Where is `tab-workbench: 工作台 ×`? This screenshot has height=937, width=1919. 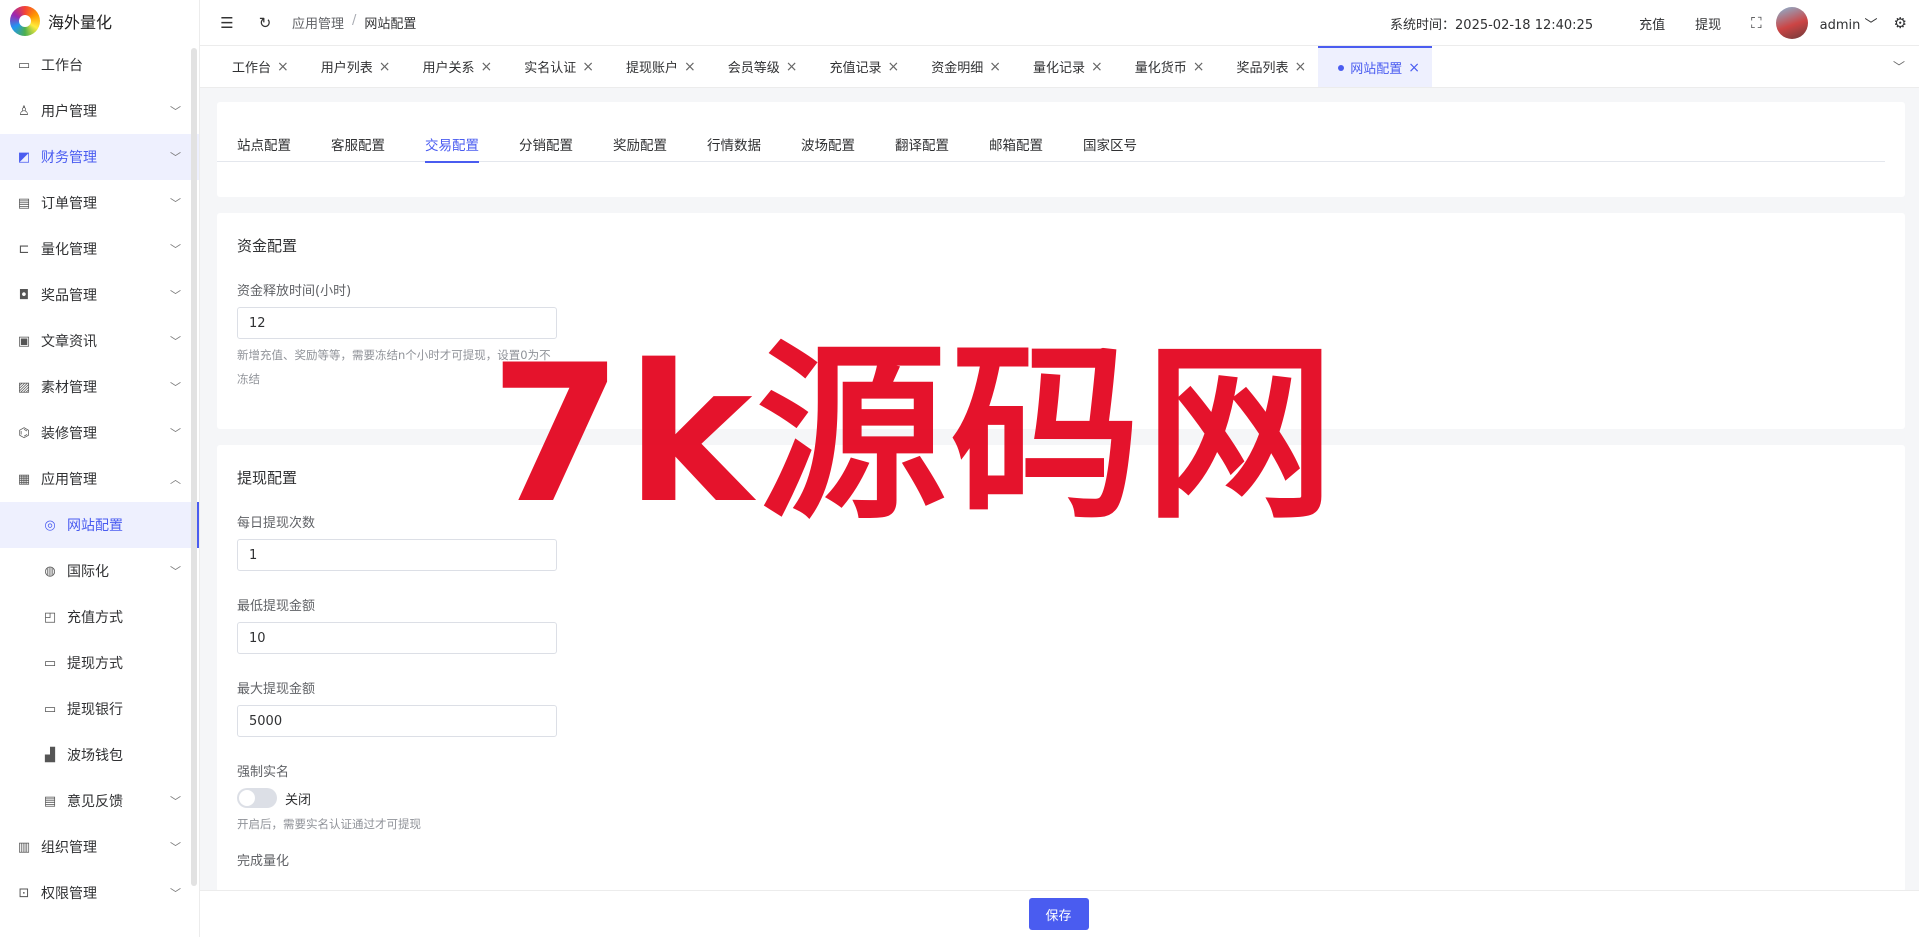
tab-workbench: 工作台 × is located at coordinates (256, 66).